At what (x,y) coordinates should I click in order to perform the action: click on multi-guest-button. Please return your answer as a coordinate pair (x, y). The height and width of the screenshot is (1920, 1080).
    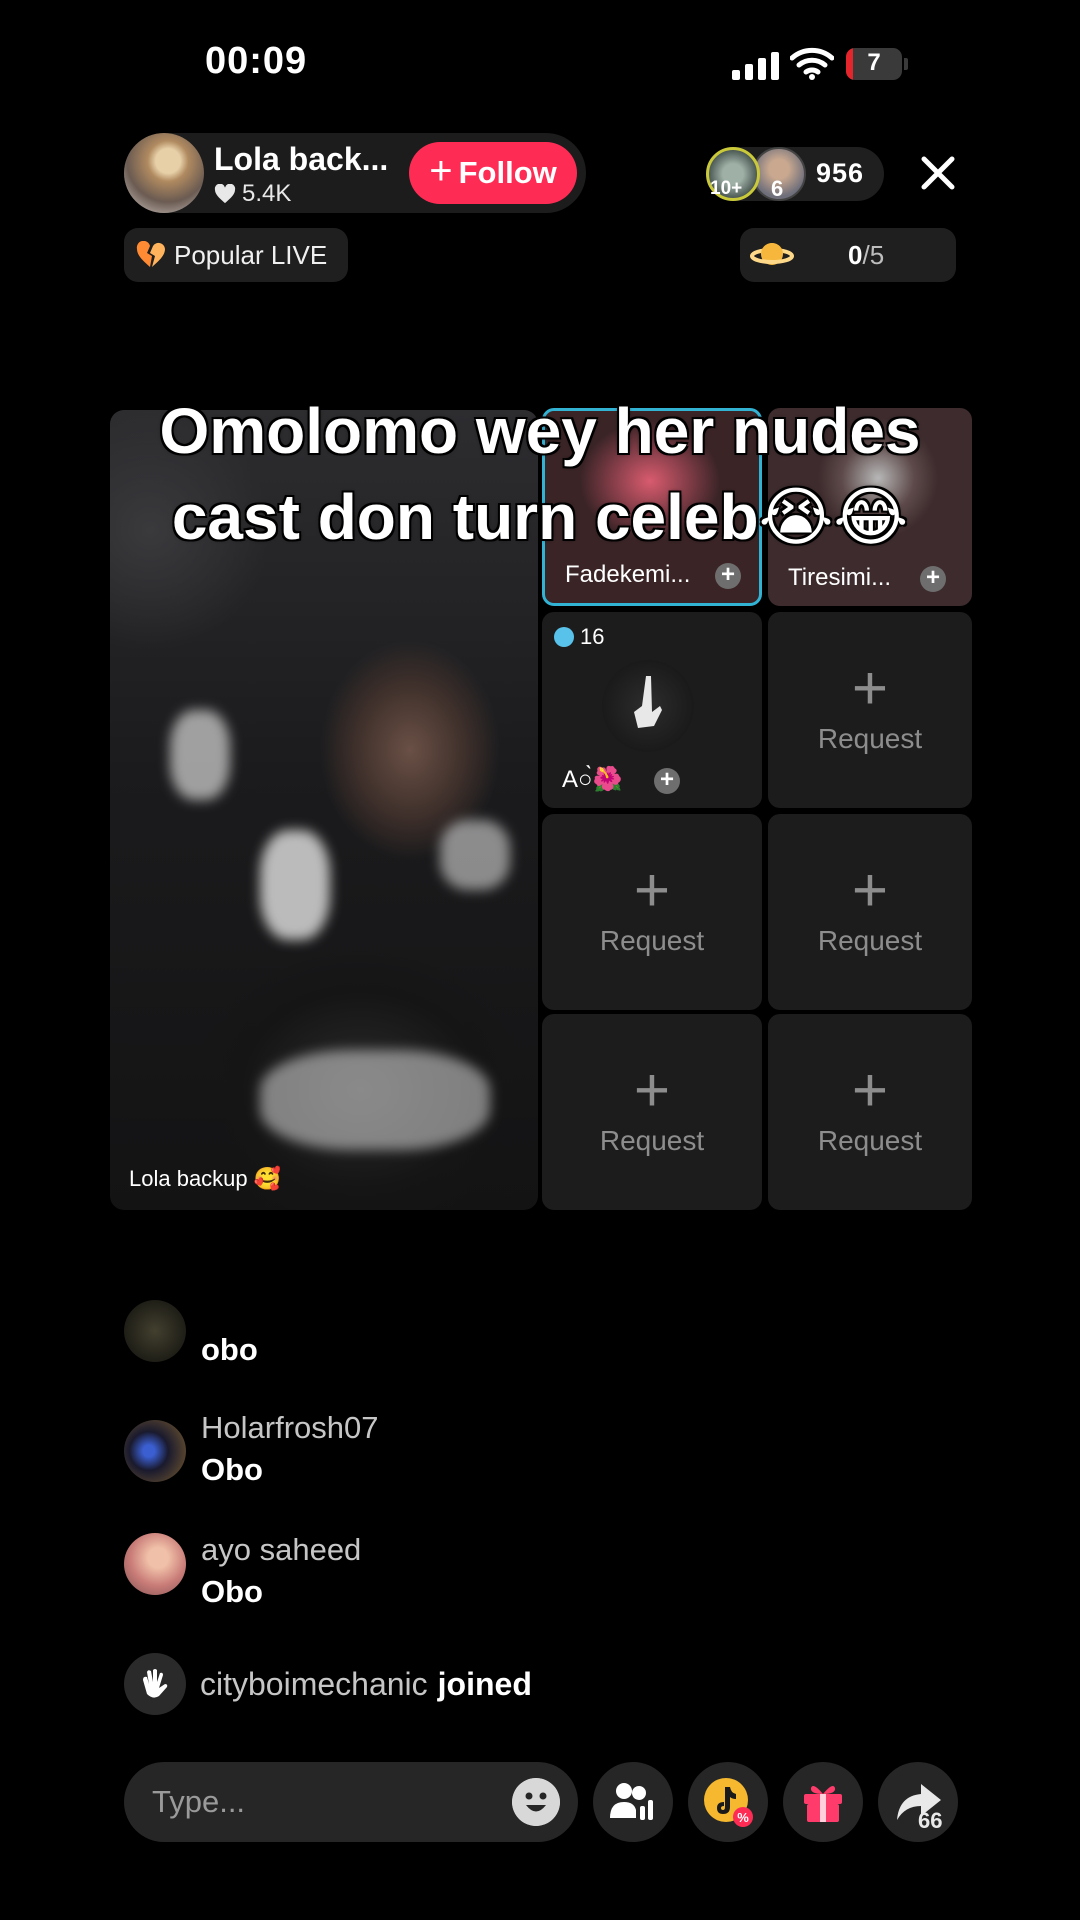
    Looking at the image, I should click on (633, 1802).